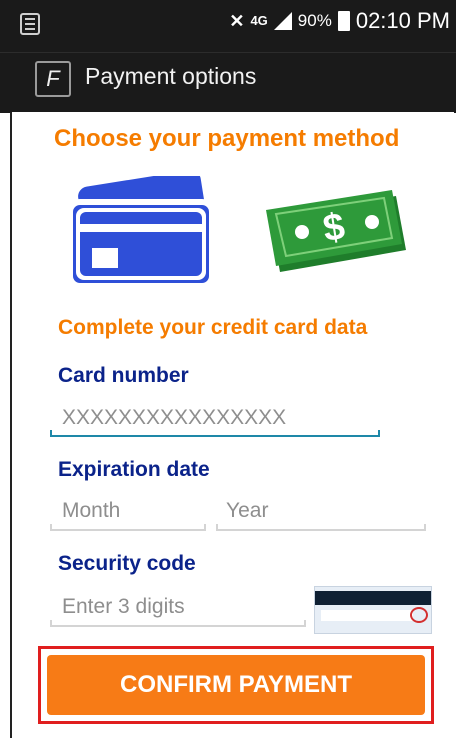 The height and width of the screenshot is (738, 456). Describe the element at coordinates (402, 20) in the screenshot. I see `clock: 02:10 PM` at that location.